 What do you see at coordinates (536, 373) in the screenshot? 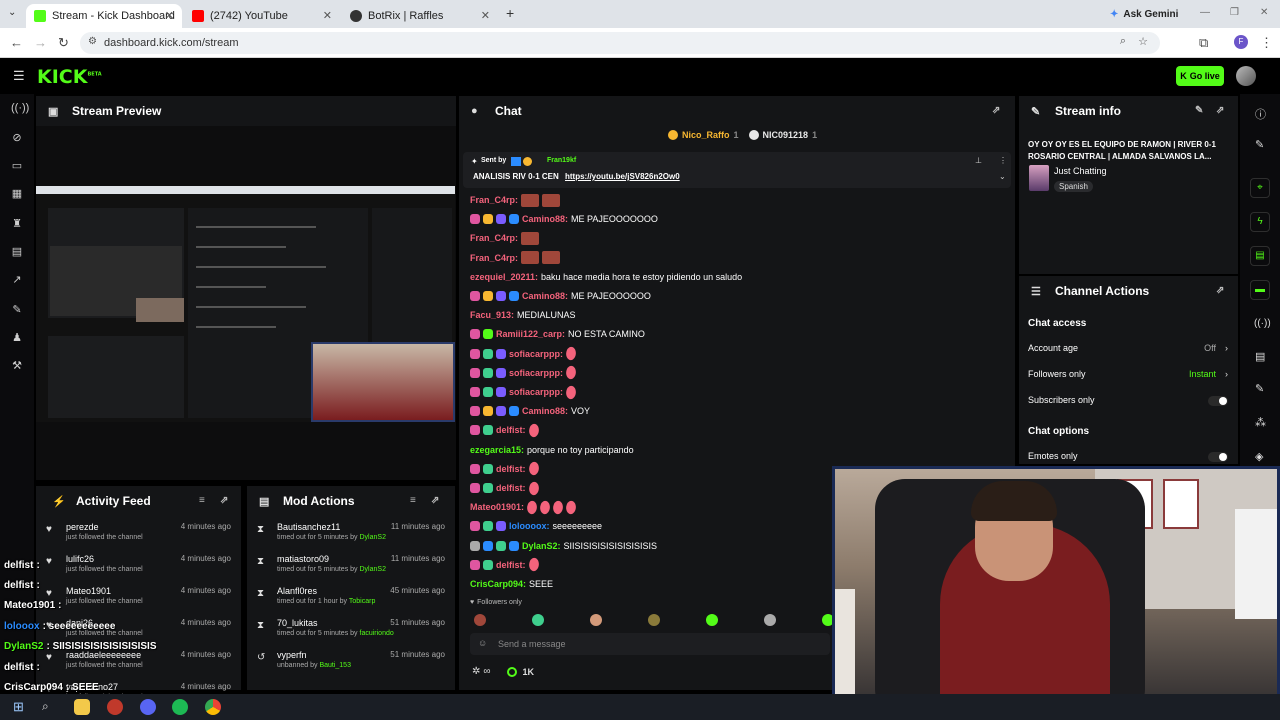
I see `chat-username: sofiacarppp:` at bounding box center [536, 373].